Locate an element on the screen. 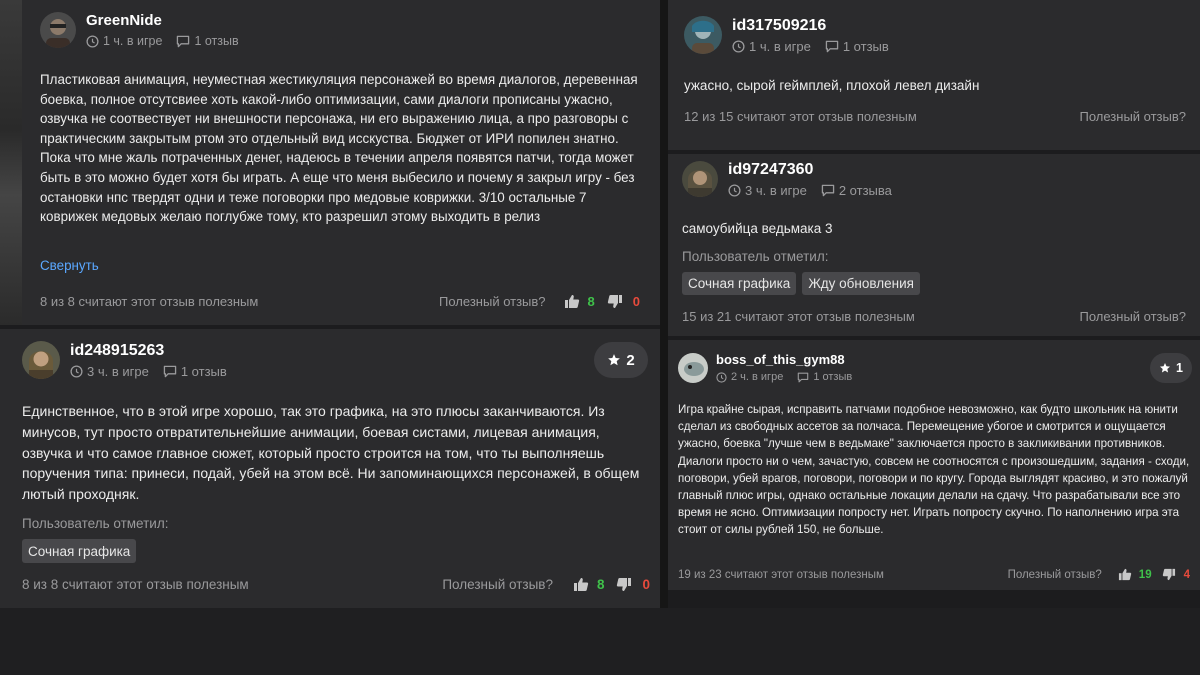 The width and height of the screenshot is (1200, 675). review-text: самоубийца ведьмака 3 is located at coordinates (757, 228).